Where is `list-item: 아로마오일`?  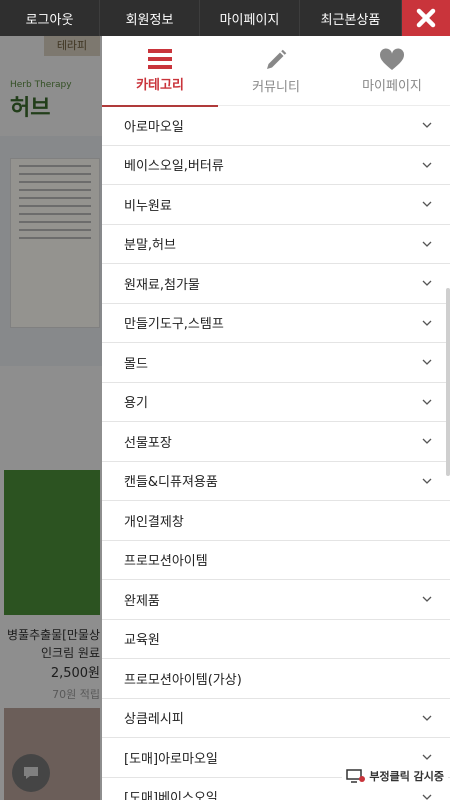 list-item: 아로마오일 is located at coordinates (276, 126).